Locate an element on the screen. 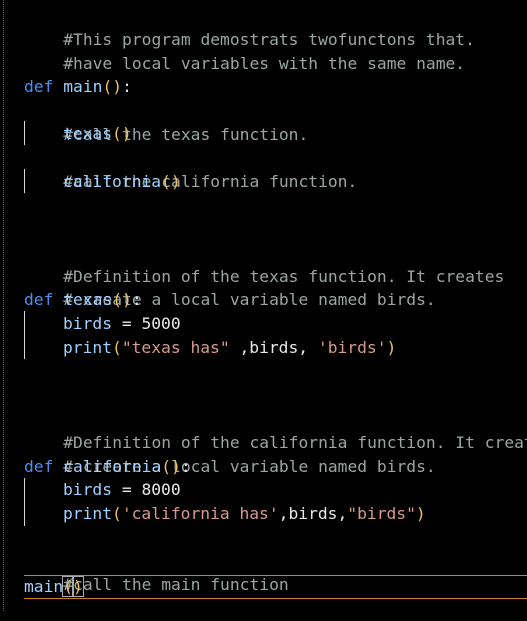 The image size is (527, 621). code-line-print: print("texas has" ,birds, 'birds') is located at coordinates (229, 348).